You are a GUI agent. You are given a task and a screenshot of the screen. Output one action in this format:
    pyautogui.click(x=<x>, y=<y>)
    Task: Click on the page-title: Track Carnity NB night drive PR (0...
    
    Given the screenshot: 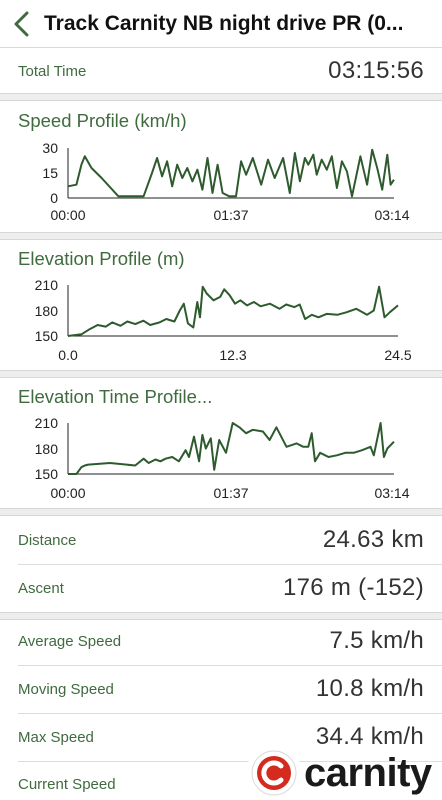 What is the action you would take?
    pyautogui.click(x=224, y=23)
    